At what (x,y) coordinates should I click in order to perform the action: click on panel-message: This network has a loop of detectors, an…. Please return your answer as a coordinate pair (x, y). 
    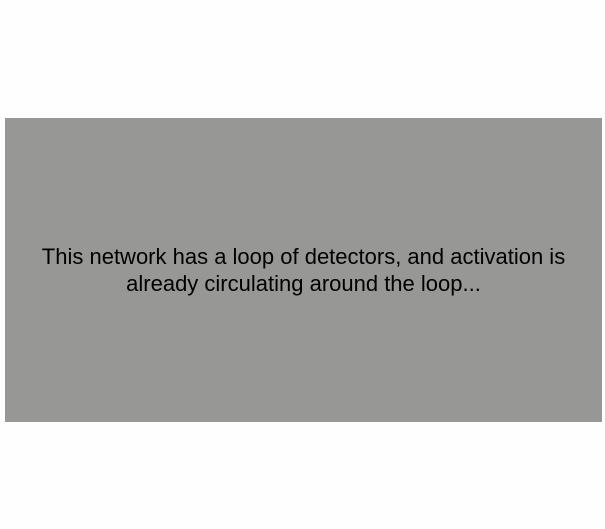
    Looking at the image, I should click on (303, 270).